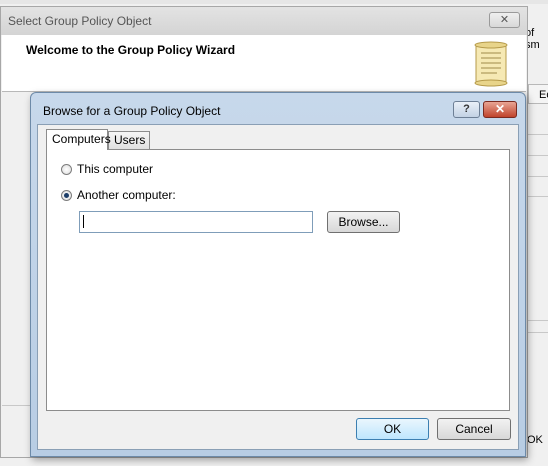  What do you see at coordinates (532, 39) in the screenshot?
I see `background-text-fragment: of sm` at bounding box center [532, 39].